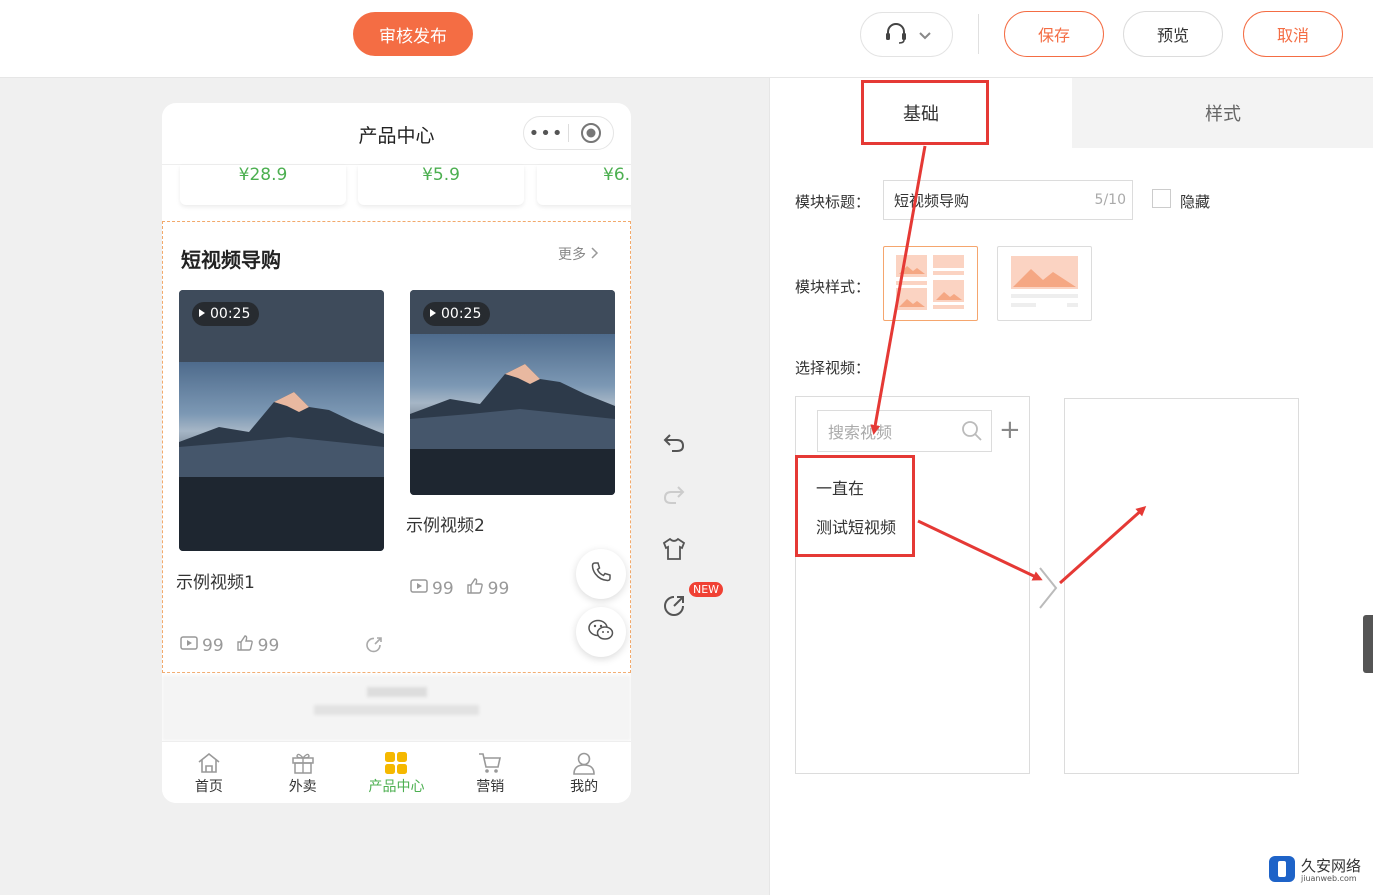 This screenshot has height=895, width=1373. What do you see at coordinates (1368, 644) in the screenshot?
I see `side-scroll-handle` at bounding box center [1368, 644].